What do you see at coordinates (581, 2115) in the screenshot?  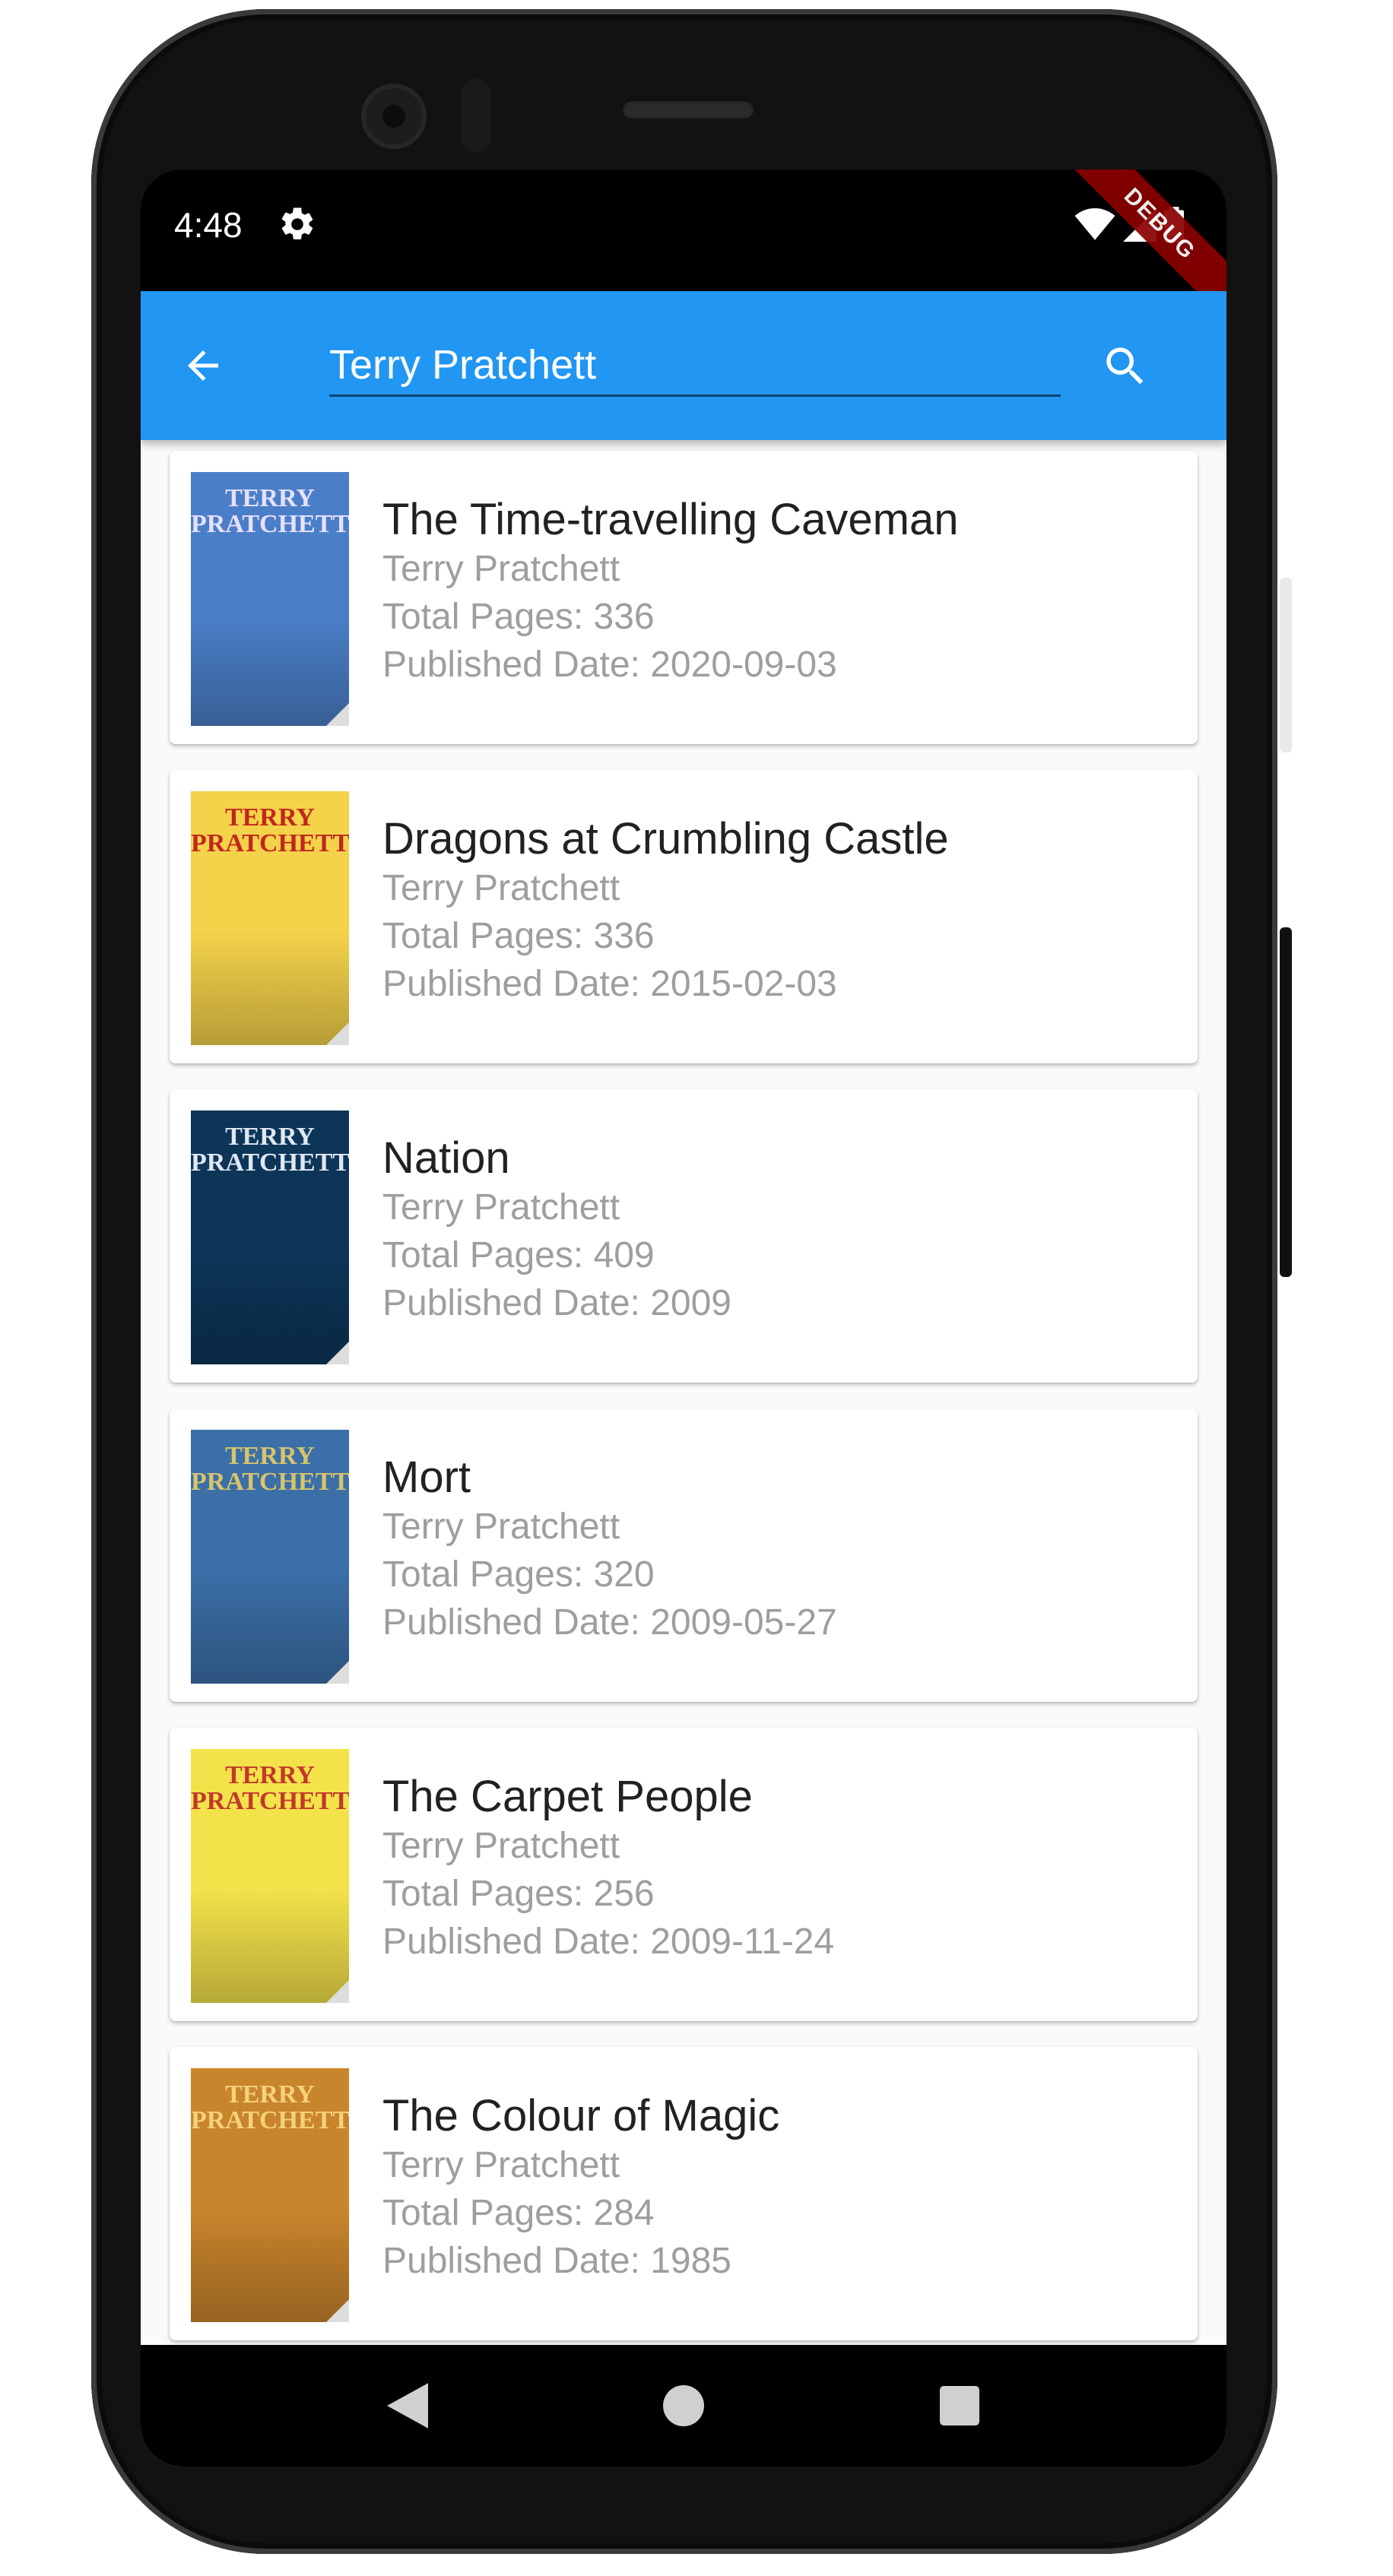 I see `book-title: The Colour of Magic` at bounding box center [581, 2115].